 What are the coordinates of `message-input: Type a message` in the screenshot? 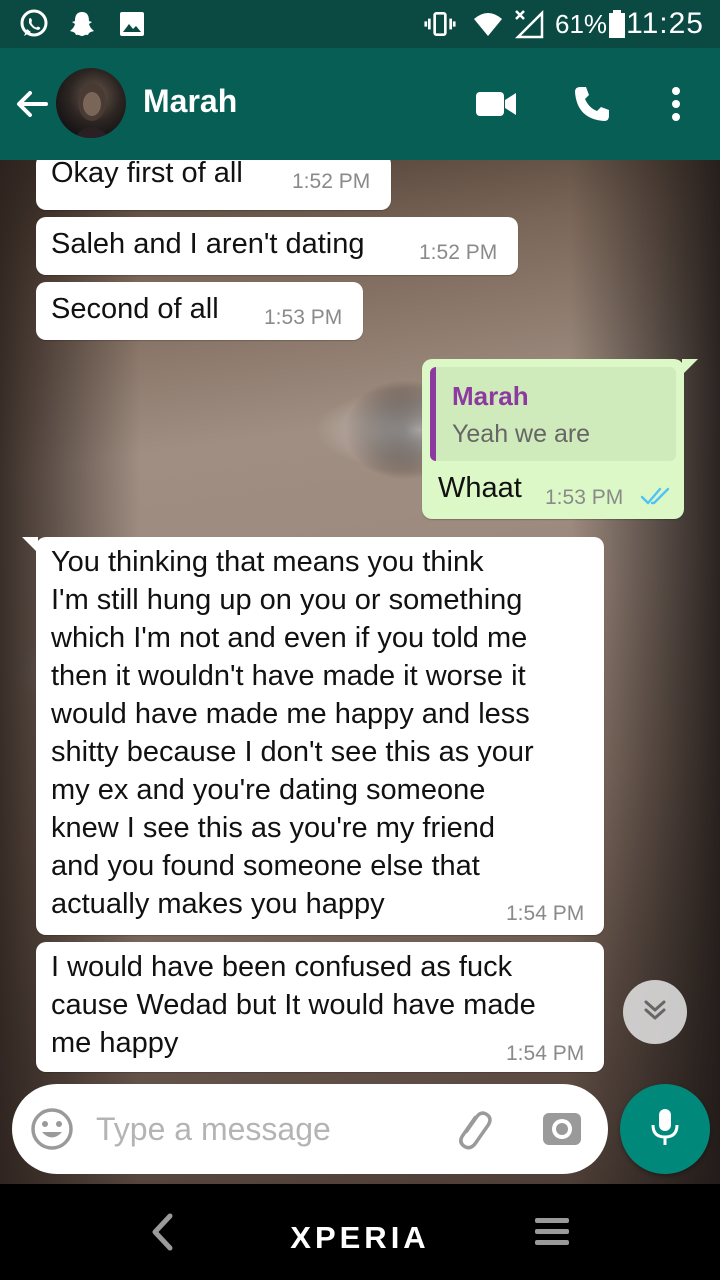 It's located at (213, 1129).